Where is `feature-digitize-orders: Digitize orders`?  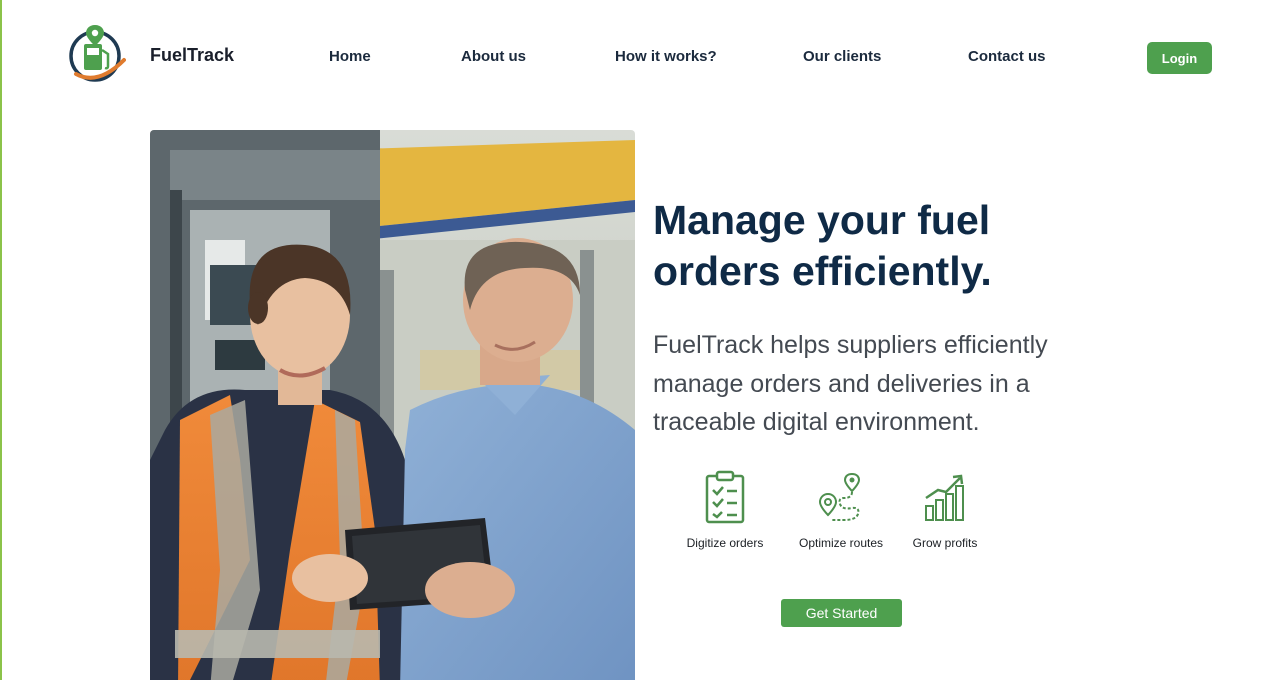
feature-digitize-orders: Digitize orders is located at coordinates (725, 510).